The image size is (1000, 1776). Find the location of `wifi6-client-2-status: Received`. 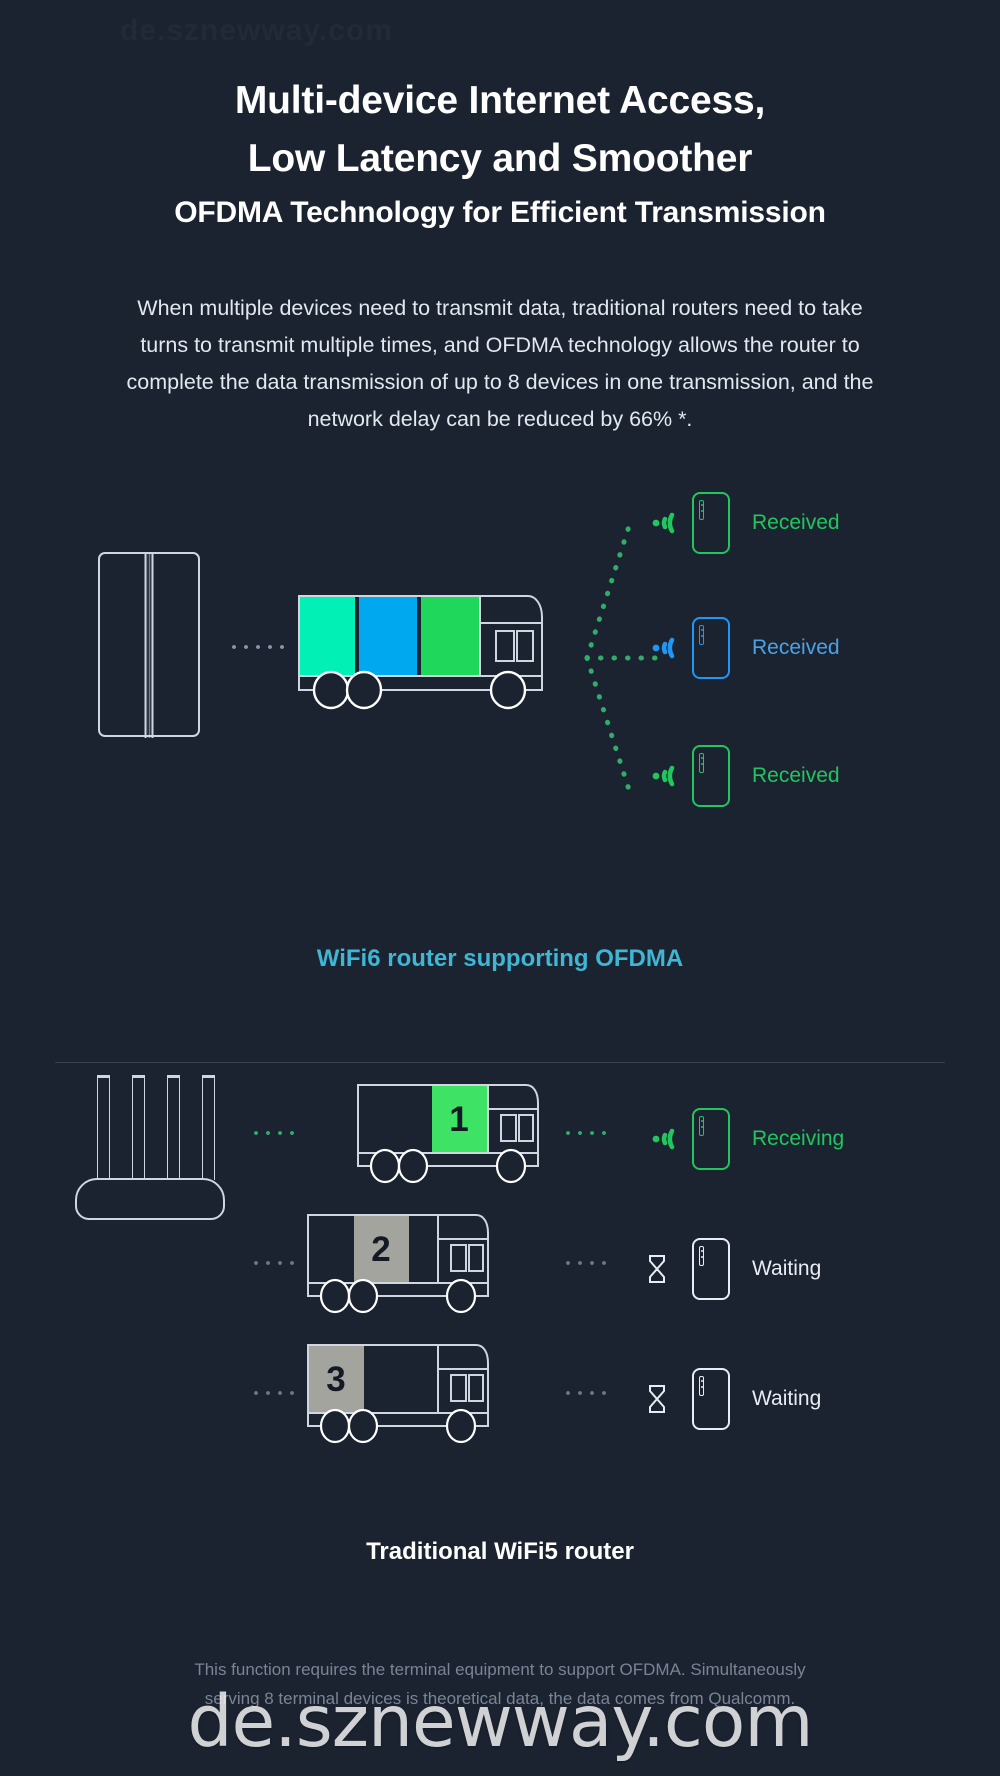

wifi6-client-2-status: Received is located at coordinates (796, 647).